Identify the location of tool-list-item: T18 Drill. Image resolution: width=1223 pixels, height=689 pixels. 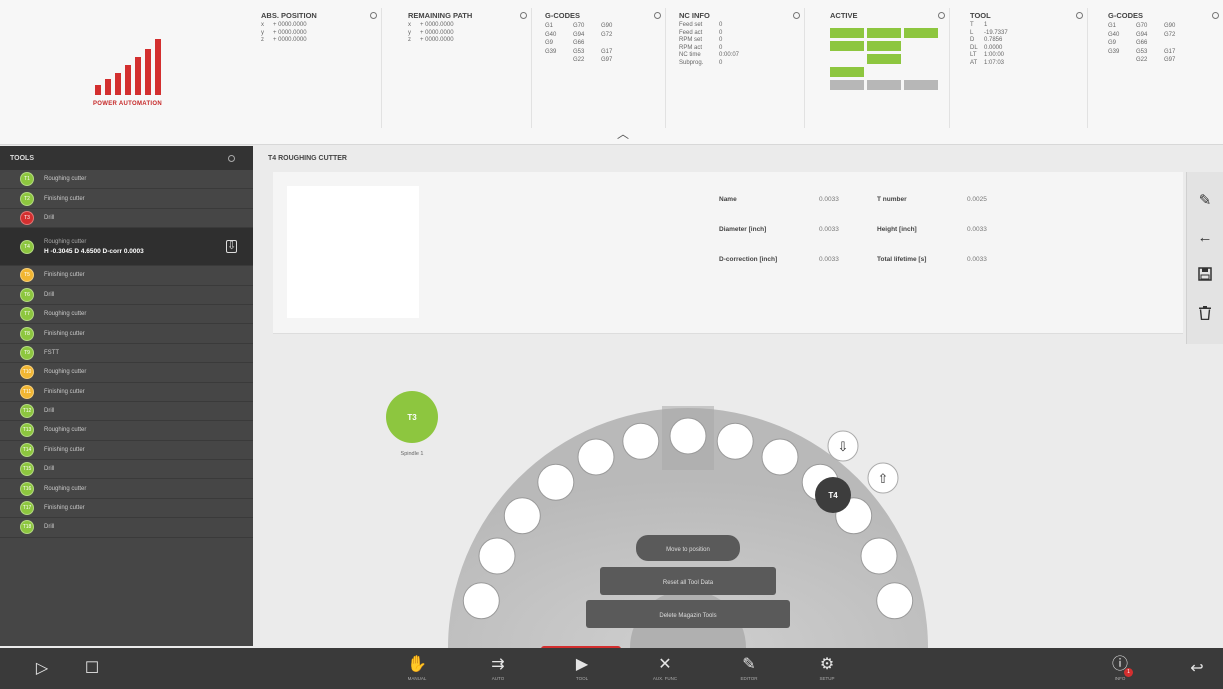
(126, 528).